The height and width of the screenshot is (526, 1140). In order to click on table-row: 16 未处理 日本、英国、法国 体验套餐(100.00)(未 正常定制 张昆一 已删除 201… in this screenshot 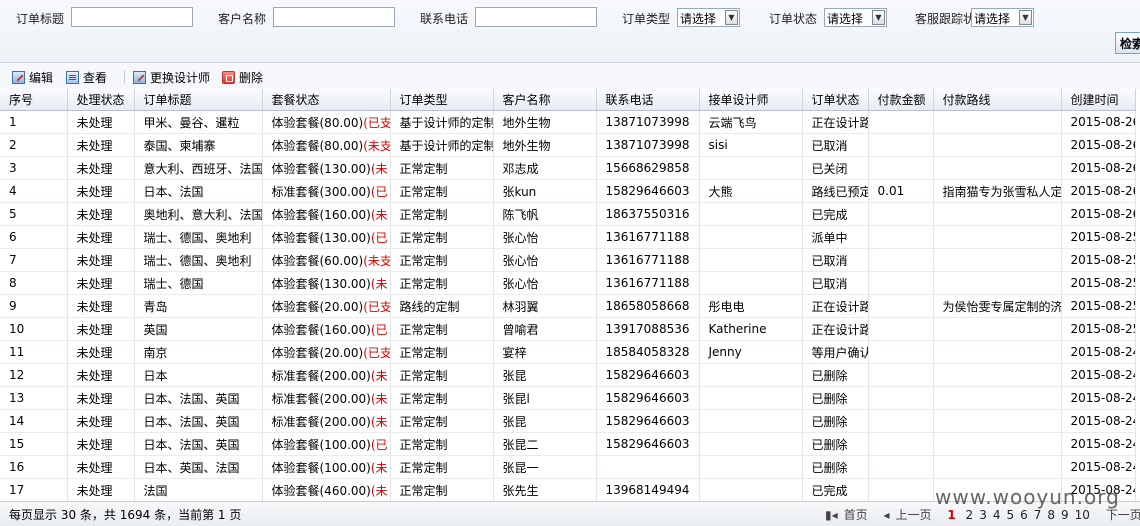, I will do `click(568, 467)`.